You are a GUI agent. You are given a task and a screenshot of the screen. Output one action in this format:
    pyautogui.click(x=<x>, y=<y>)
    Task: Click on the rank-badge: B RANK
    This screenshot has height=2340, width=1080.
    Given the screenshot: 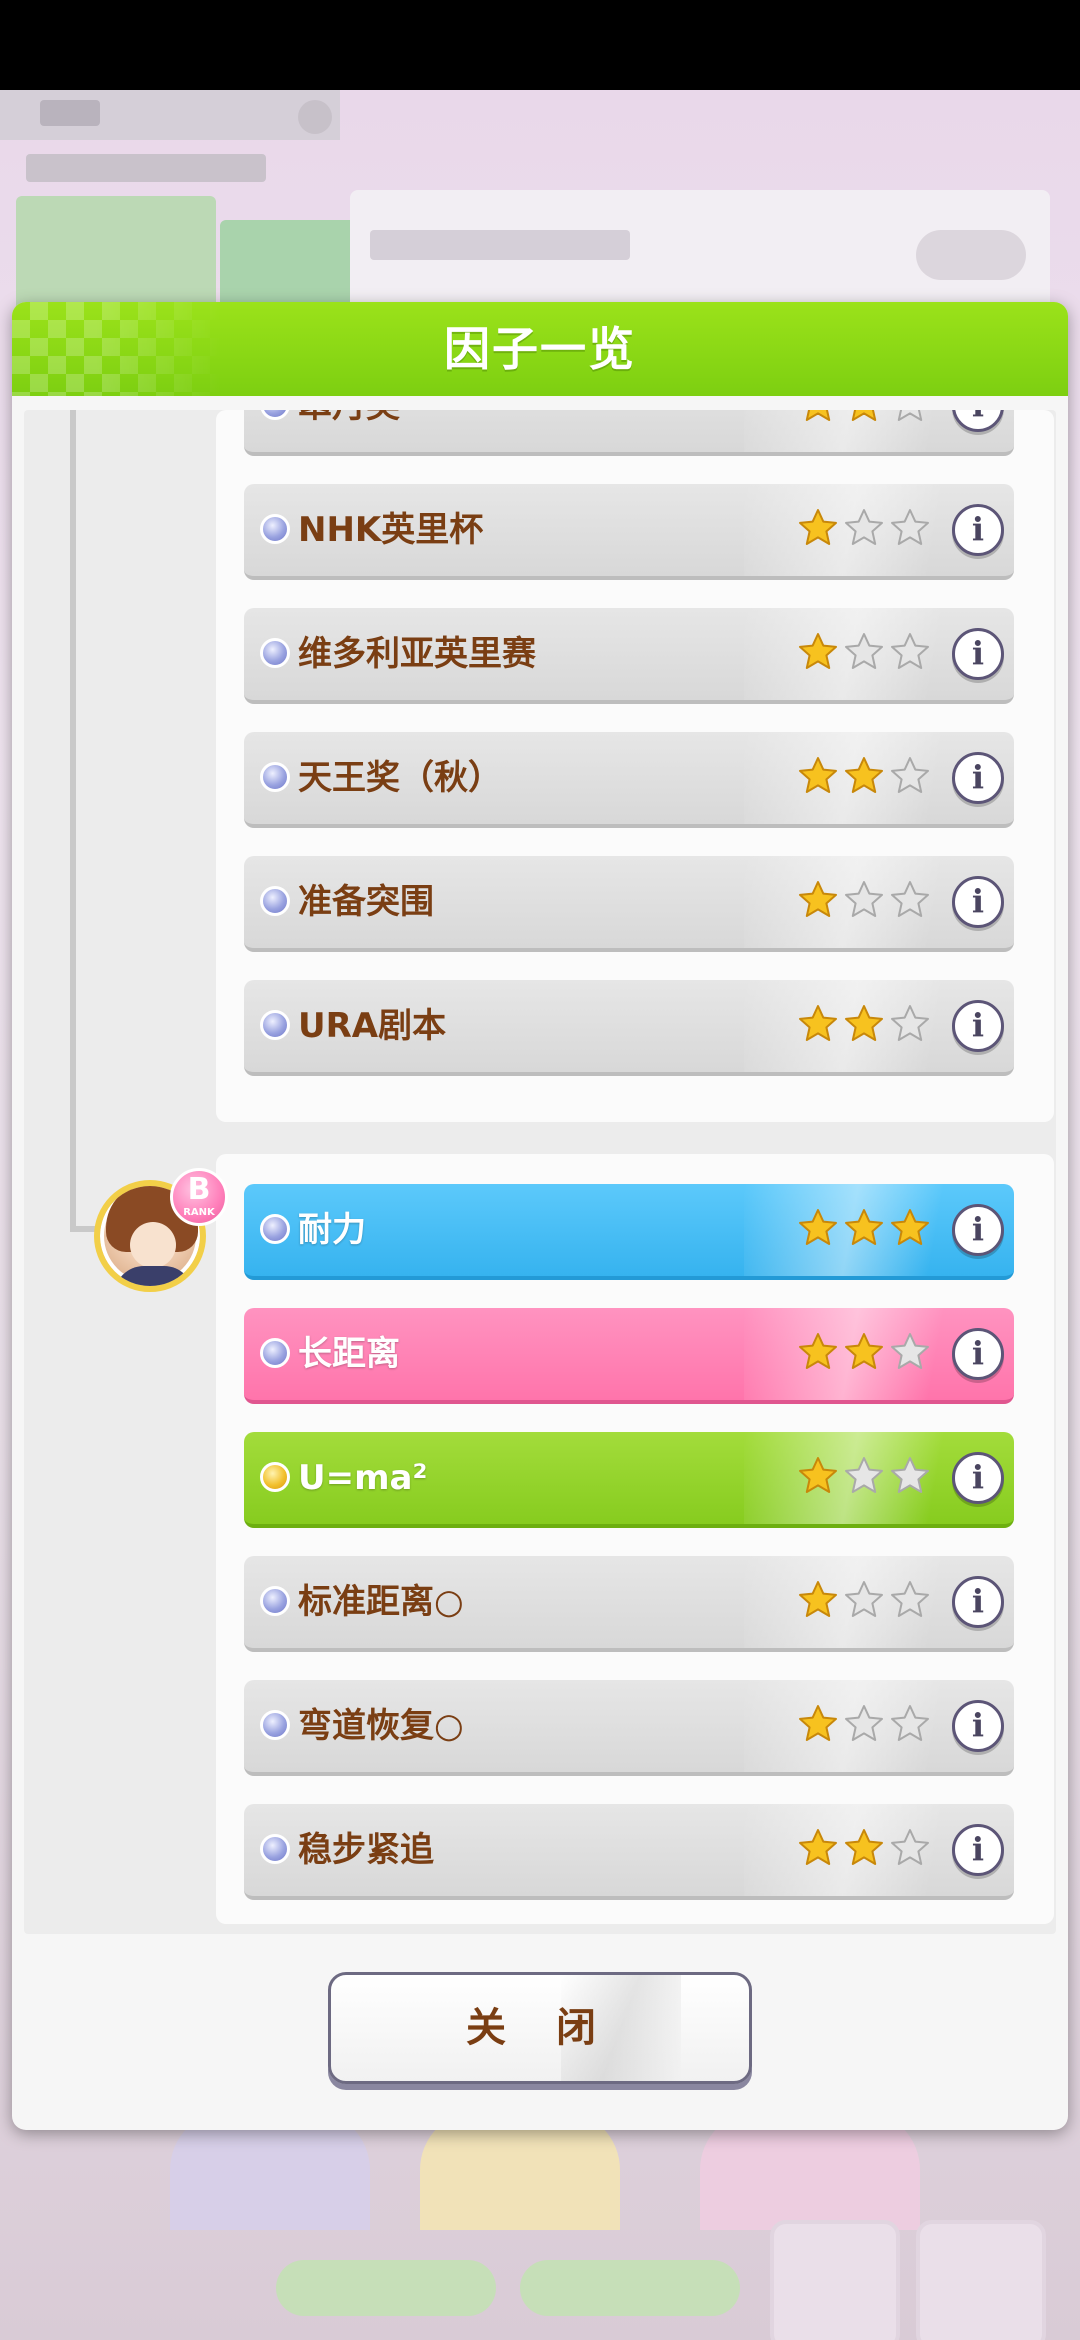 What is the action you would take?
    pyautogui.click(x=199, y=1197)
    